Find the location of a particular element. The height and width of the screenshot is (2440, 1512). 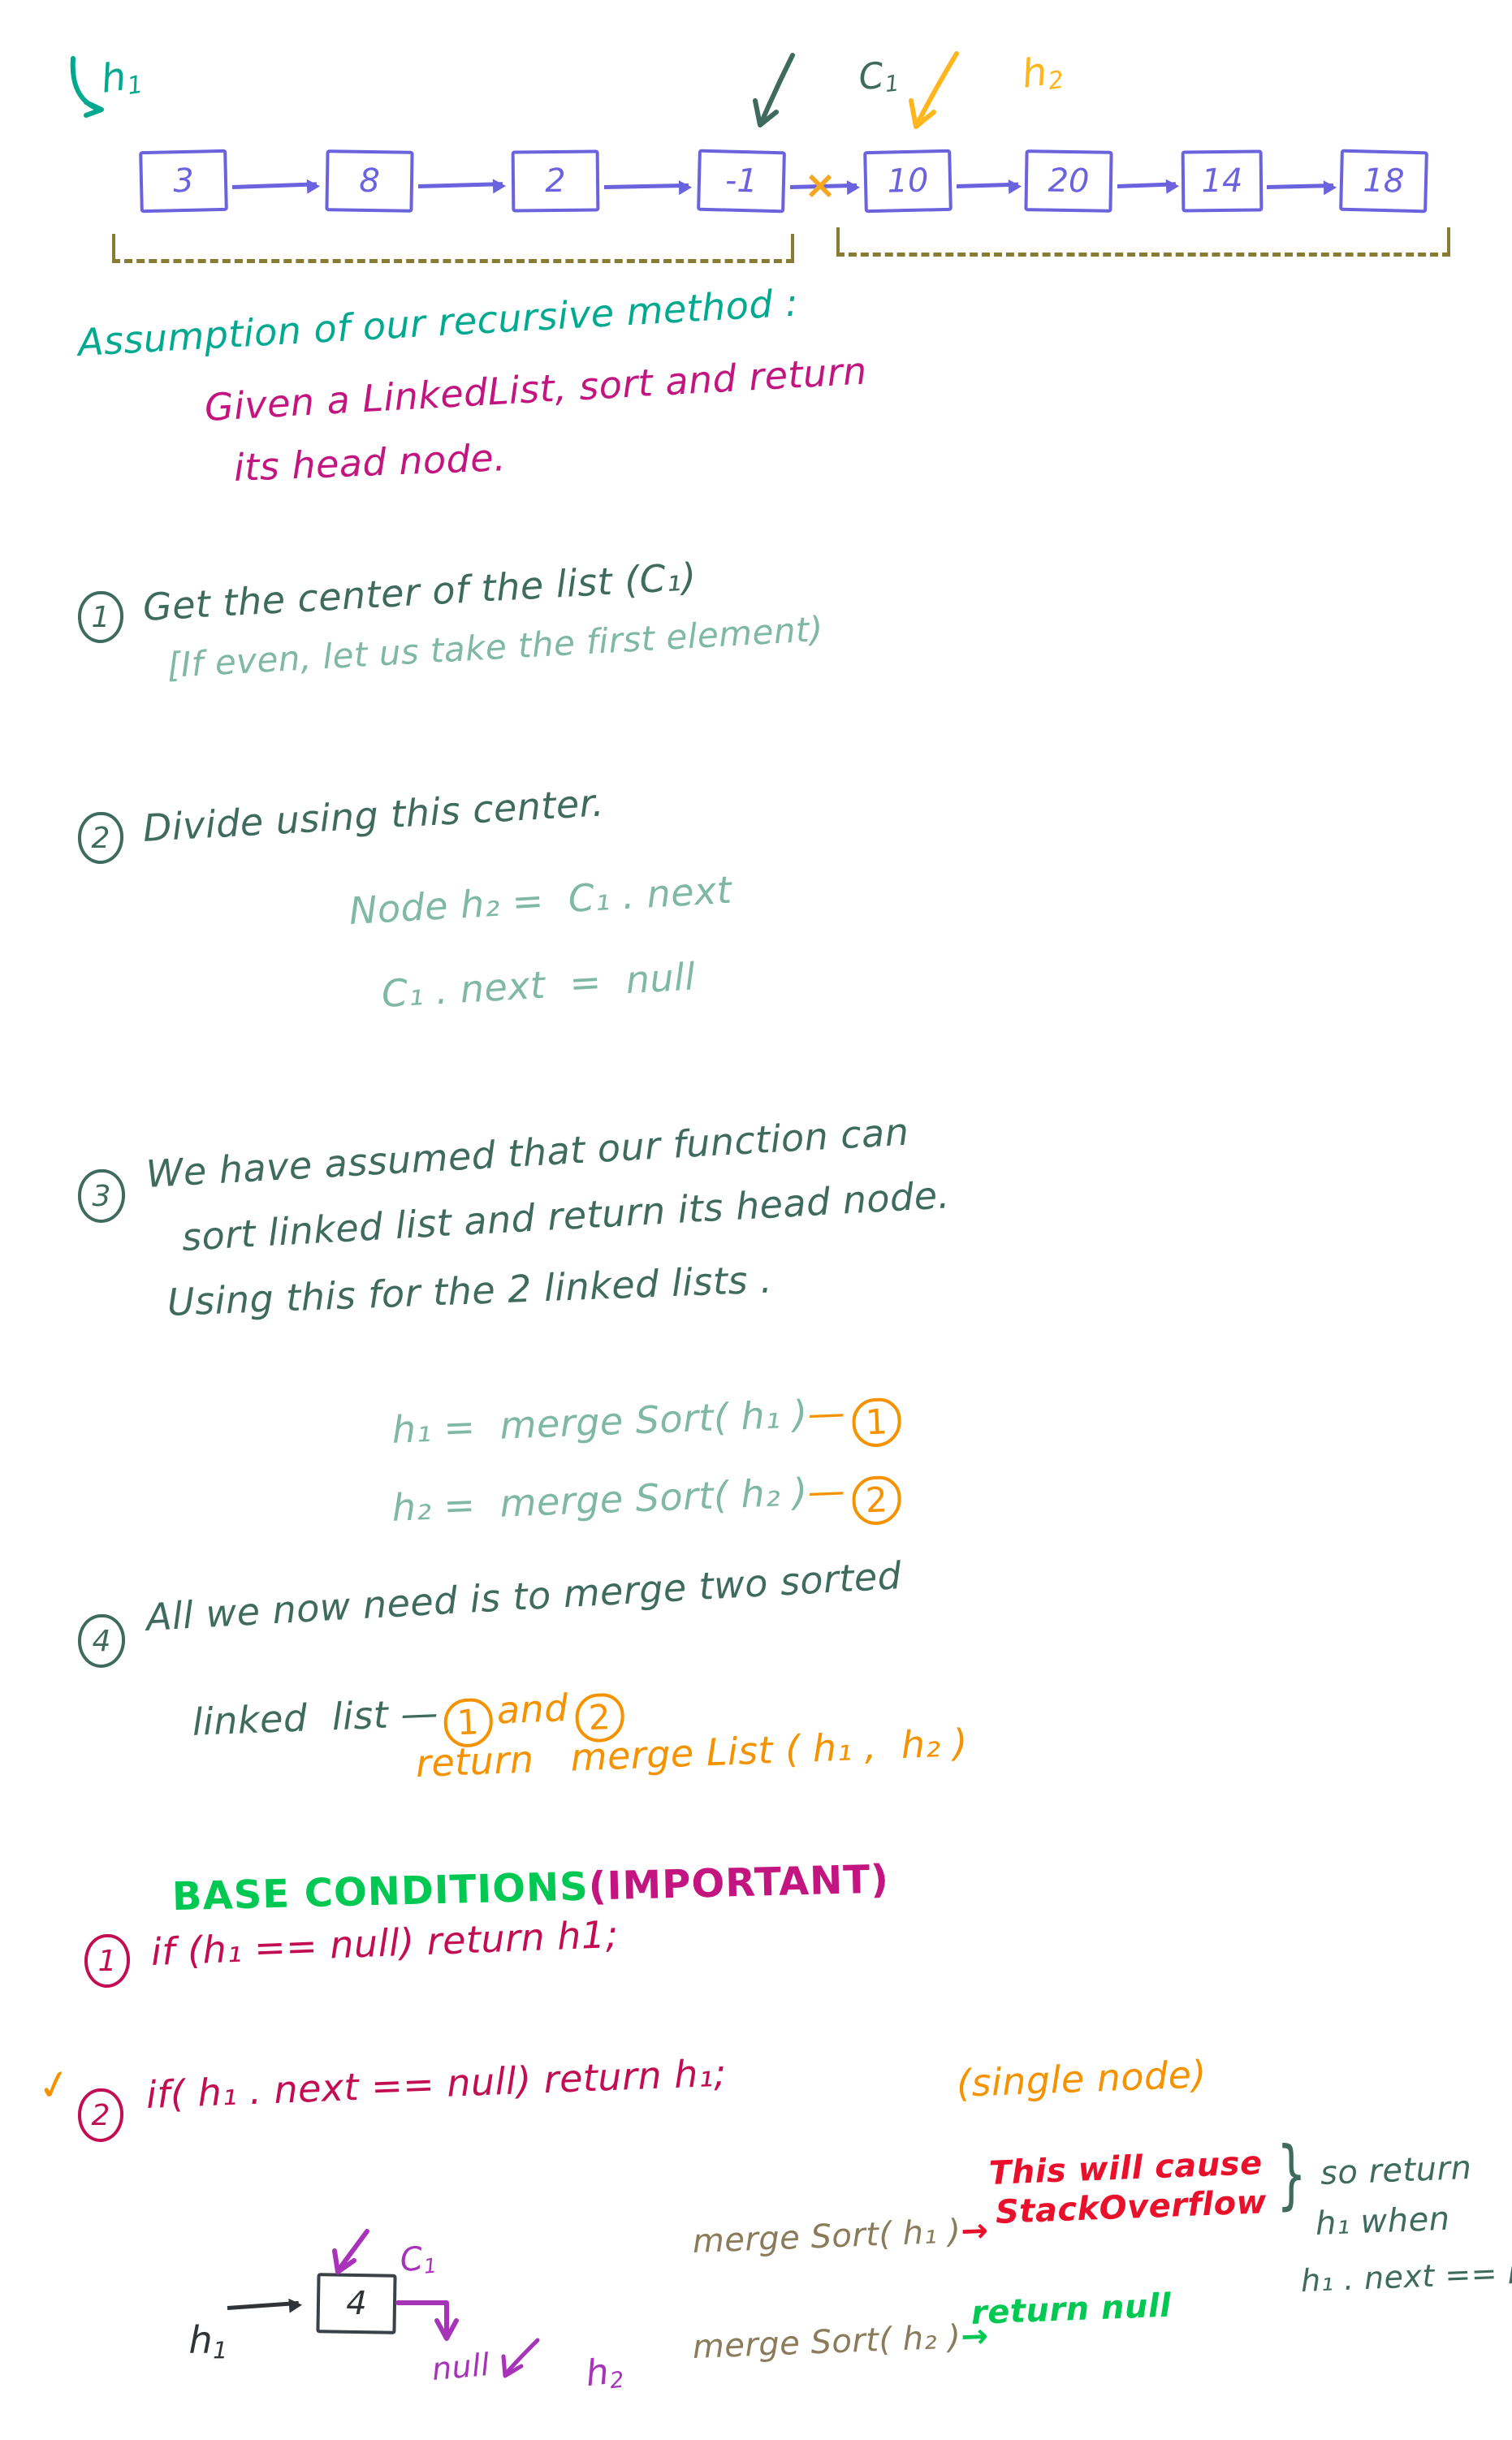

bottom-second-head-h2-label: h2 is located at coordinates (605, 2373).